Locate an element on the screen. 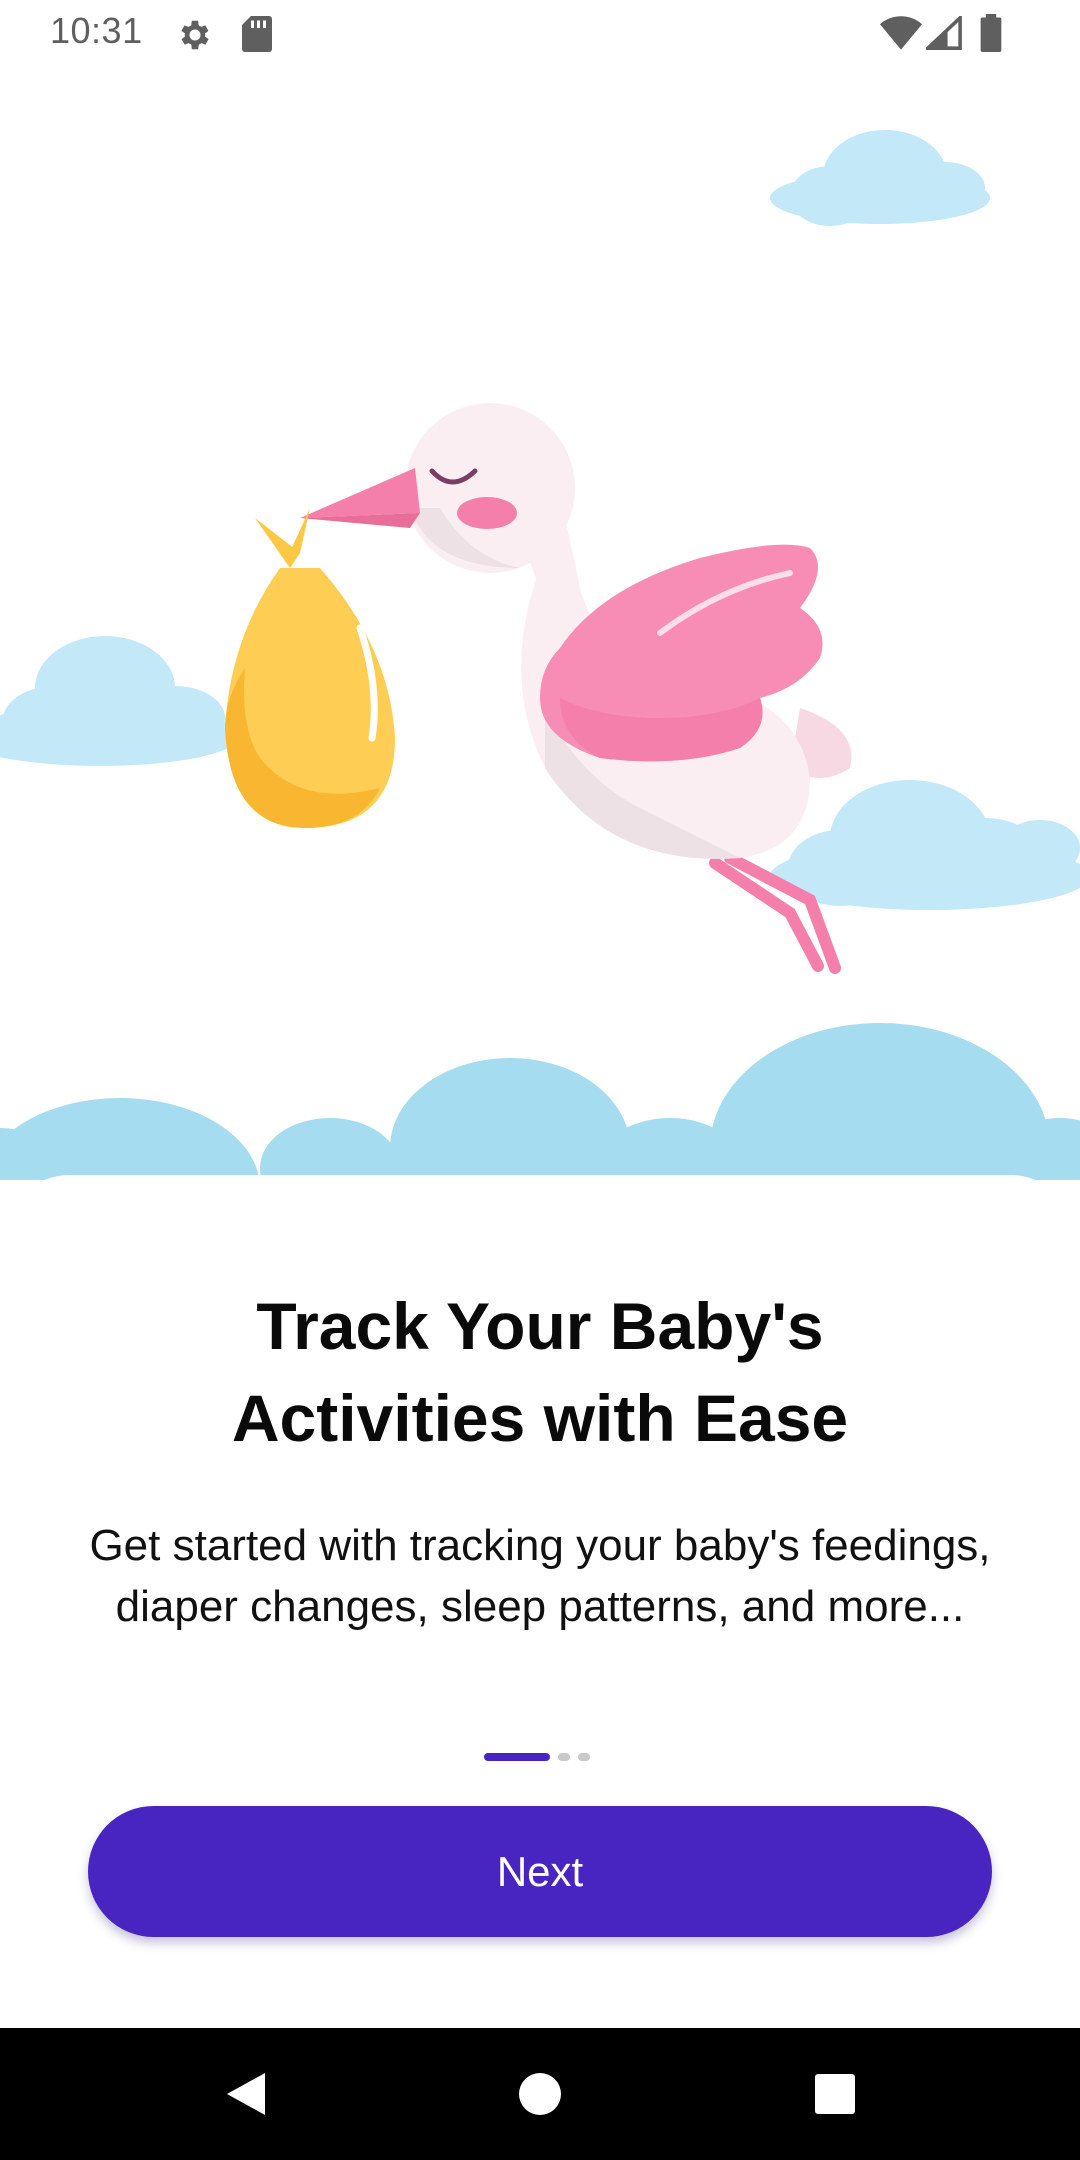 This screenshot has height=2160, width=1080. back-triangle-icon is located at coordinates (246, 2094).